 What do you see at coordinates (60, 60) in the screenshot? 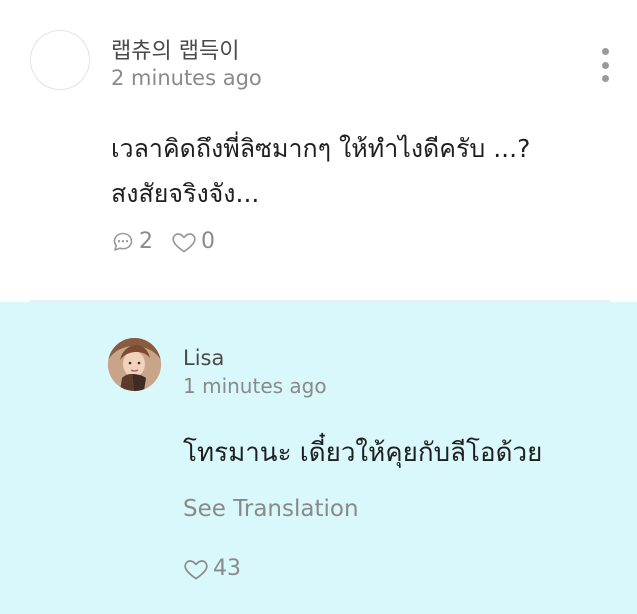
I see `avatar-placeholder` at bounding box center [60, 60].